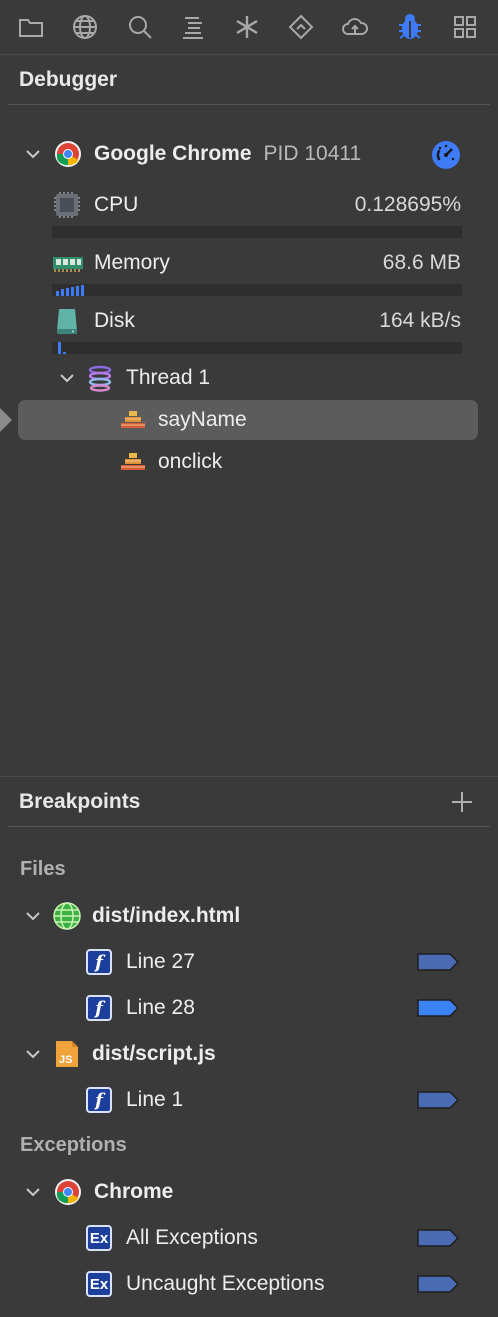 Image resolution: width=498 pixels, height=1317 pixels. I want to click on cloud-upload-icon, so click(355, 27).